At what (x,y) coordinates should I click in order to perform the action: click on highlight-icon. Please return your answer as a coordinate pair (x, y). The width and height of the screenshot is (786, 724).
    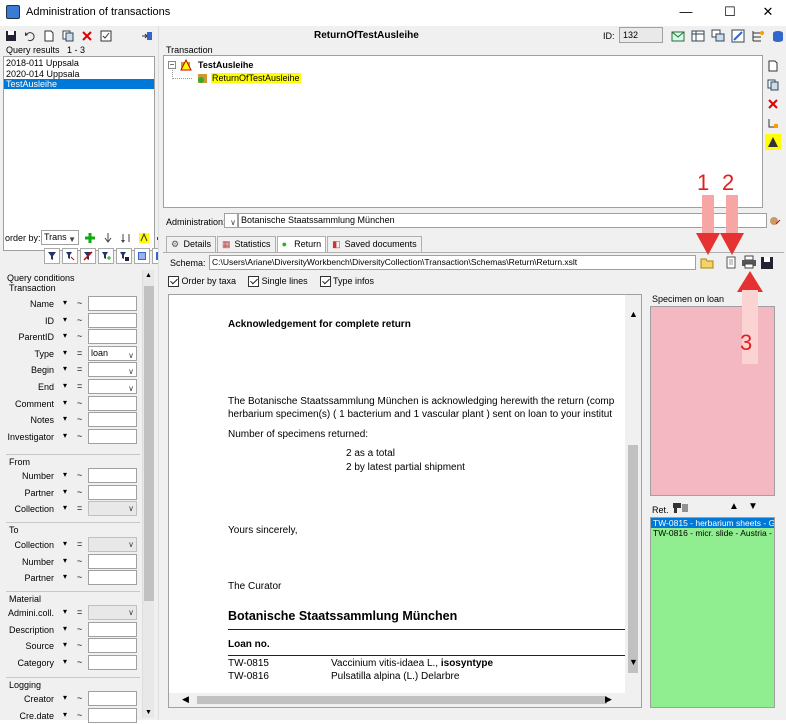
    Looking at the image, I should click on (144, 238).